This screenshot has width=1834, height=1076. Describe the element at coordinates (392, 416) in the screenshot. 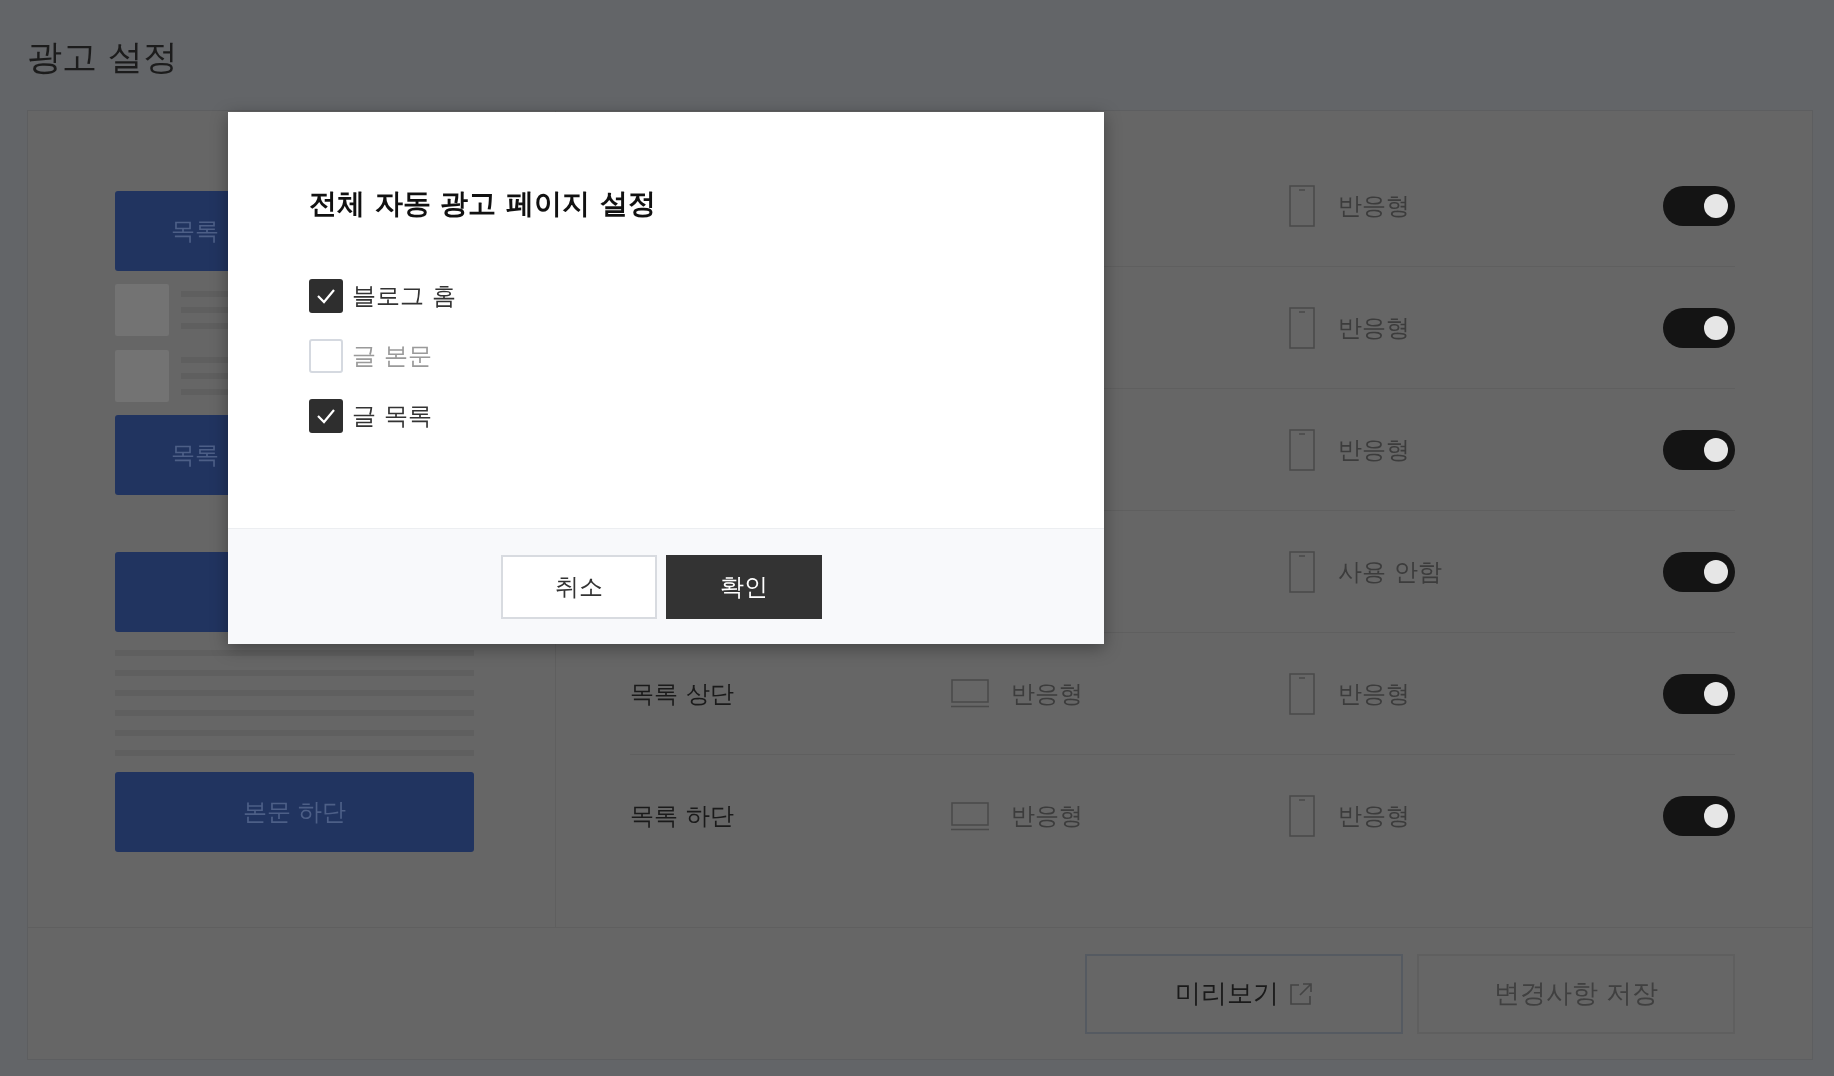

I see `checkbox-label: 글 목록` at that location.